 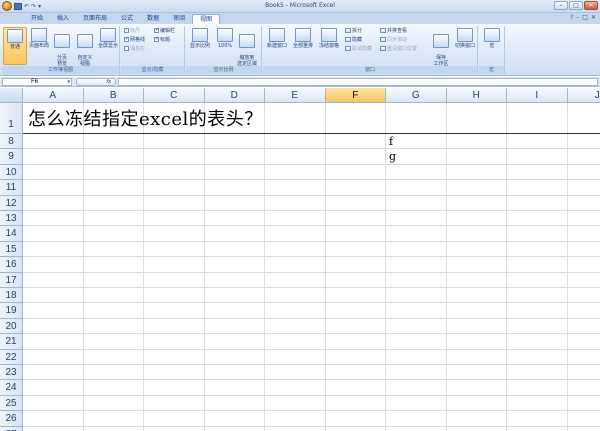 What do you see at coordinates (113, 95) in the screenshot?
I see `column-header-b: B` at bounding box center [113, 95].